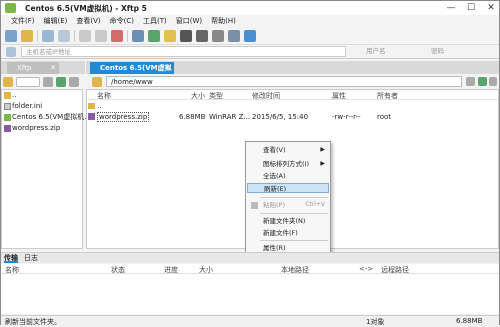 The width and height of the screenshot is (500, 327). I want to click on menu-item-new-file: 新建文件(F), so click(288, 233).